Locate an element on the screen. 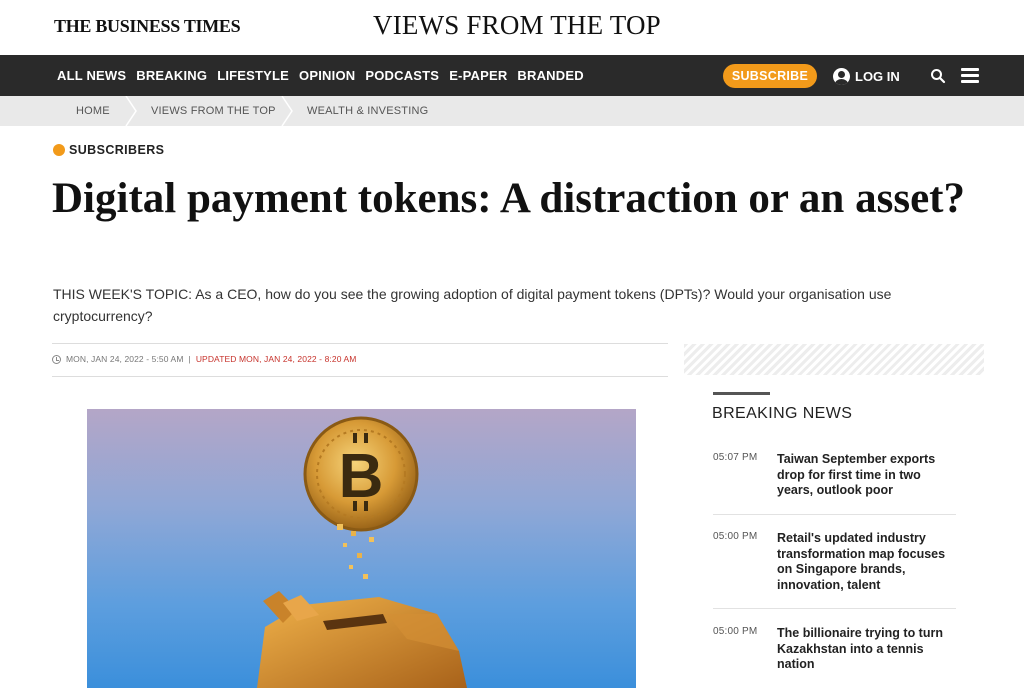 This screenshot has width=1024, height=688. breaking-news-title: BREAKING NEWS is located at coordinates (782, 413).